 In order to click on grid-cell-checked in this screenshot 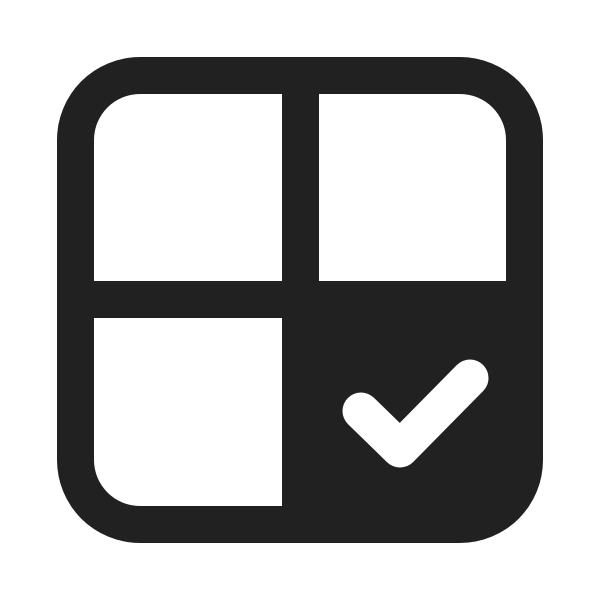, I will do `click(407, 407)`.